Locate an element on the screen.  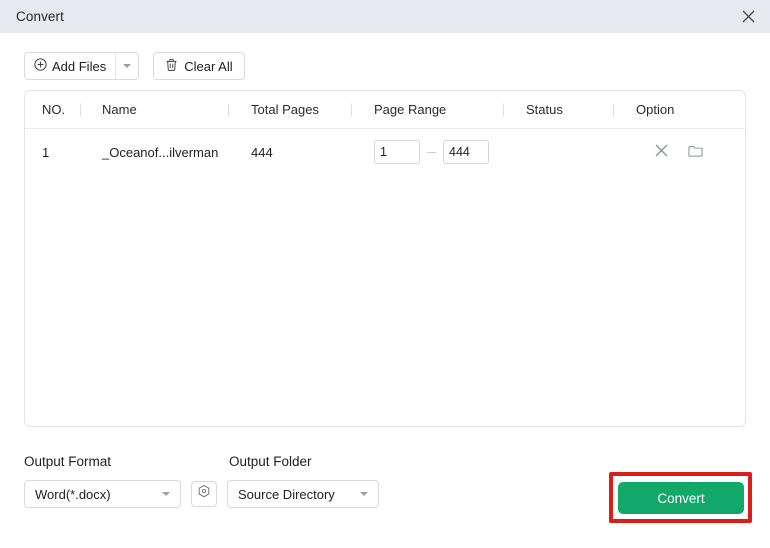
clear-all-button: Clear All is located at coordinates (199, 66).